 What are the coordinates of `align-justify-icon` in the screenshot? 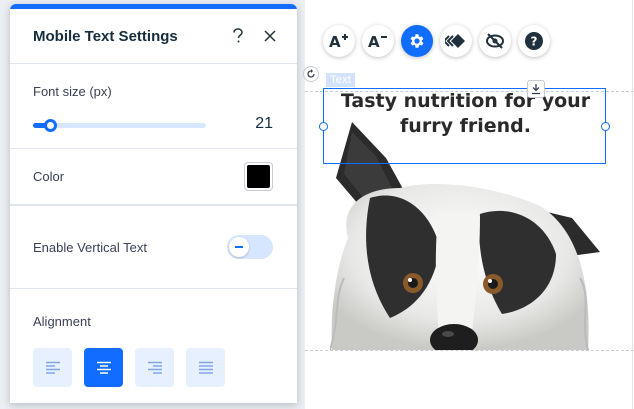 It's located at (205, 367).